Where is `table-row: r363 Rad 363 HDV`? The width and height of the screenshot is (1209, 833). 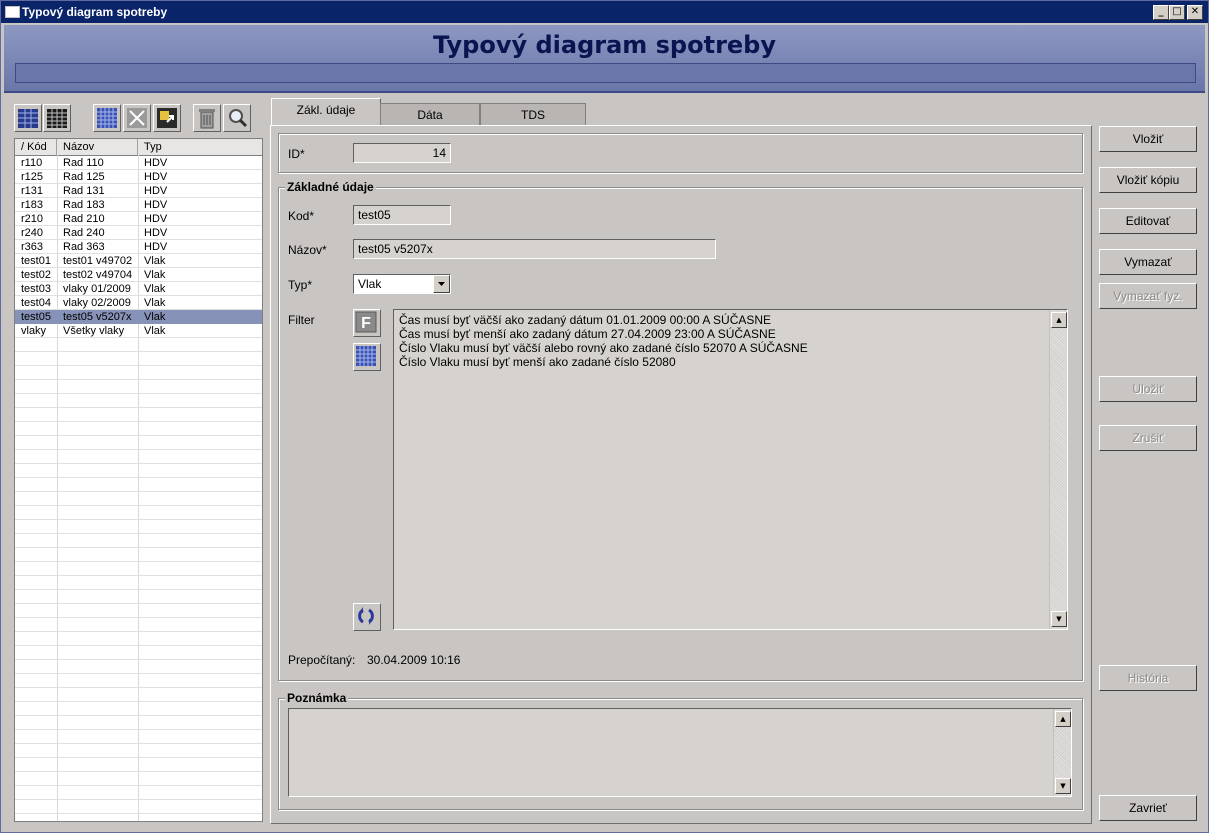
table-row: r363 Rad 363 HDV is located at coordinates (138, 247).